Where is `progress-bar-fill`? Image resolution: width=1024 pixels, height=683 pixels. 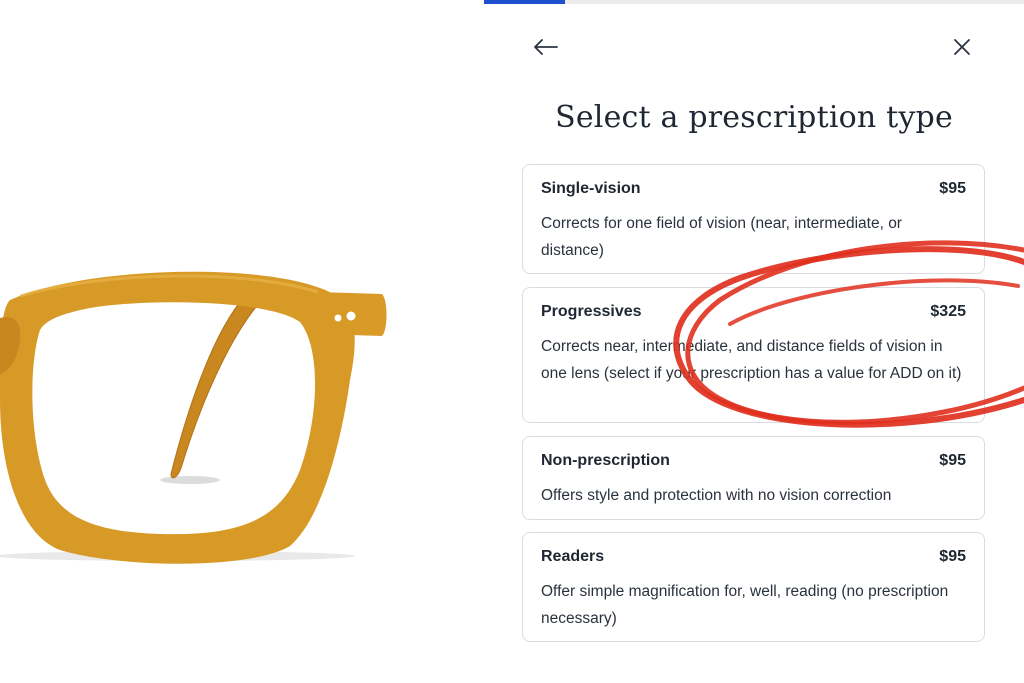 progress-bar-fill is located at coordinates (524, 2).